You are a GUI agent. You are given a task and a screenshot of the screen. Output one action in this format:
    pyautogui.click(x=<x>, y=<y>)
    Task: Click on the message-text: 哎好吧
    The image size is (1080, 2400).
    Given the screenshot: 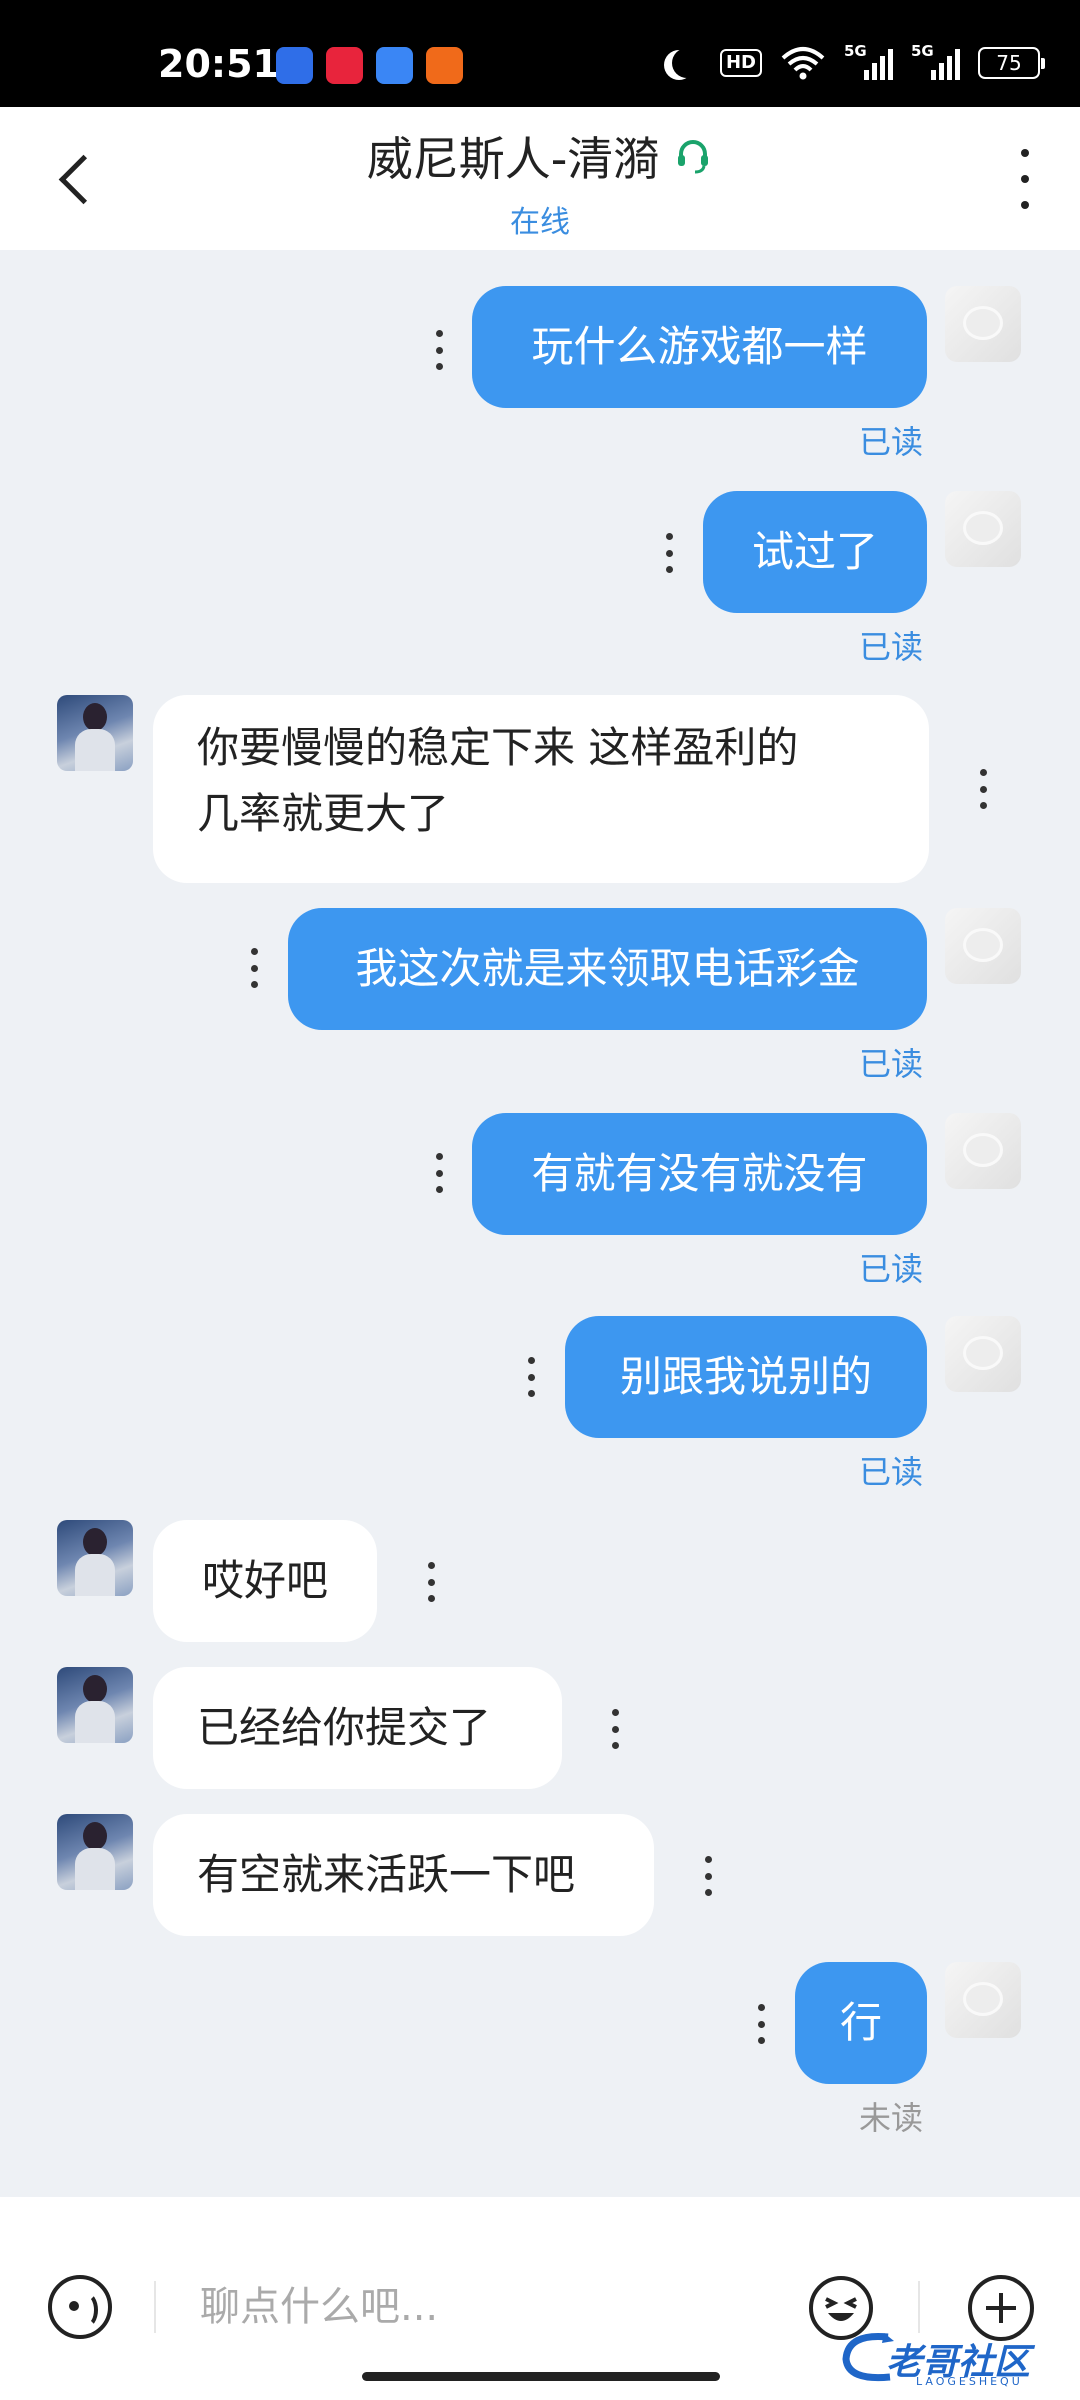 What is the action you would take?
    pyautogui.click(x=264, y=1580)
    